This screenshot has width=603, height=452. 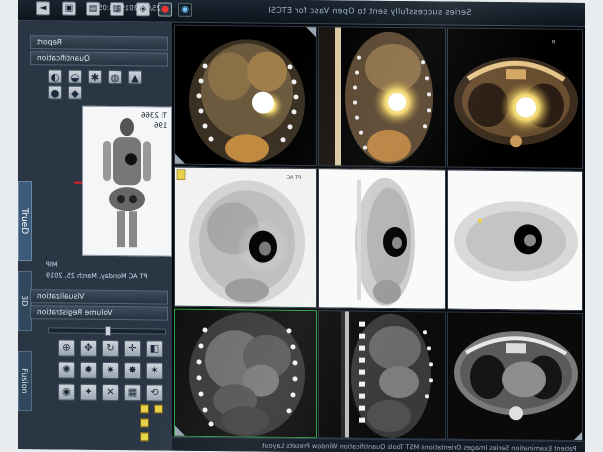 I want to click on ct-coronal-image, so click(x=246, y=374).